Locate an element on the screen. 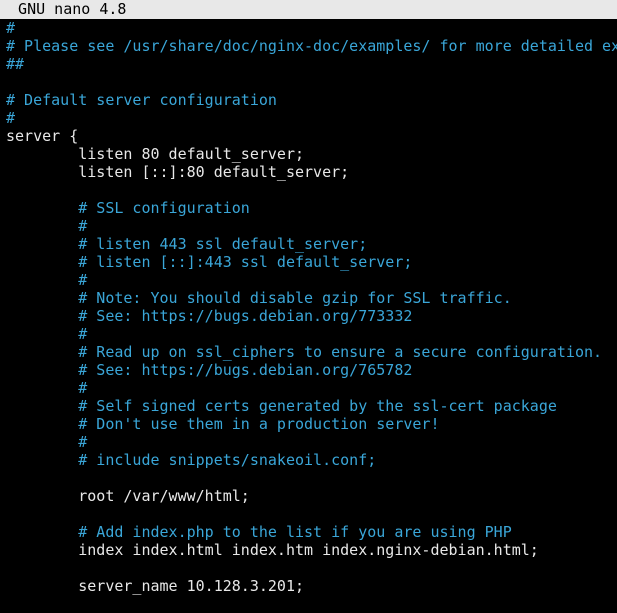 The image size is (617, 613). comment-line: # listen 443 ssl default_server; is located at coordinates (311, 244).